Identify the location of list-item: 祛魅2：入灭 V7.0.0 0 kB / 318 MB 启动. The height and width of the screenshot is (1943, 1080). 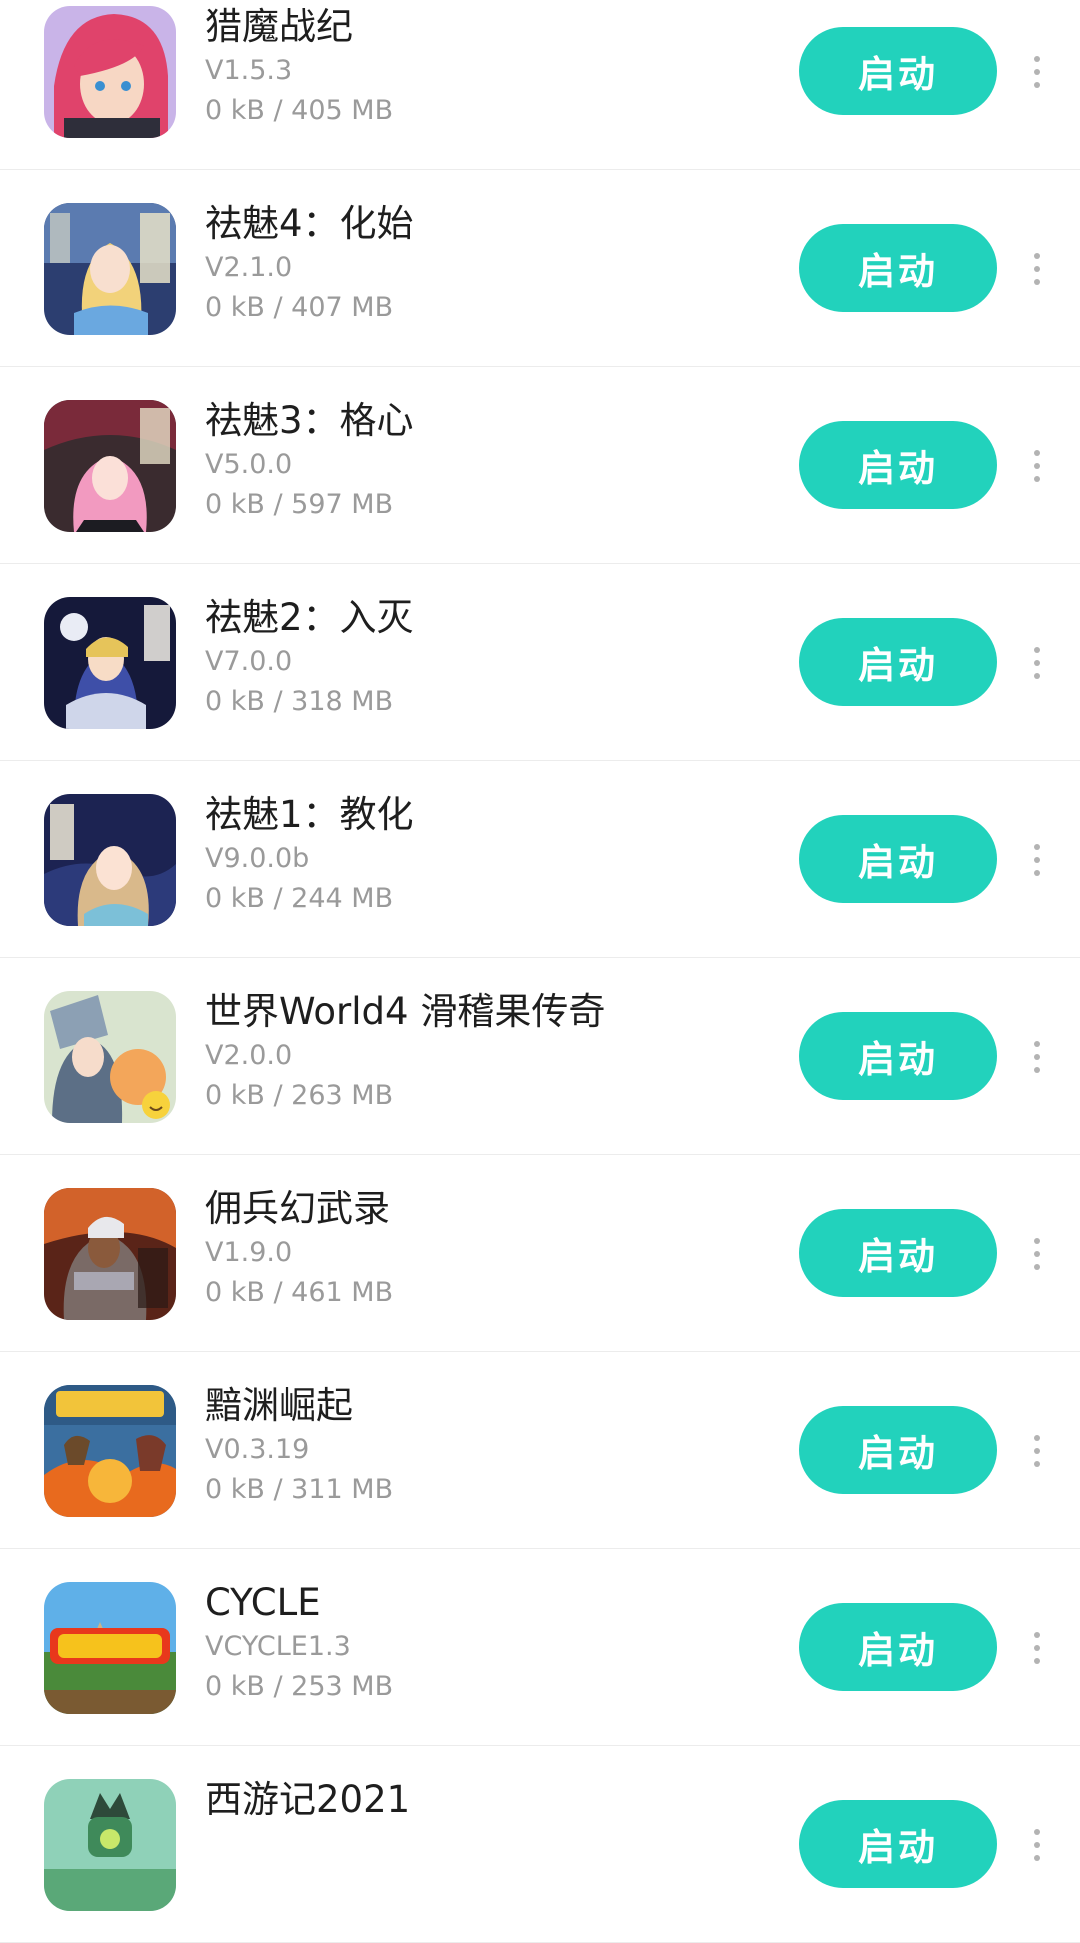
(540, 662).